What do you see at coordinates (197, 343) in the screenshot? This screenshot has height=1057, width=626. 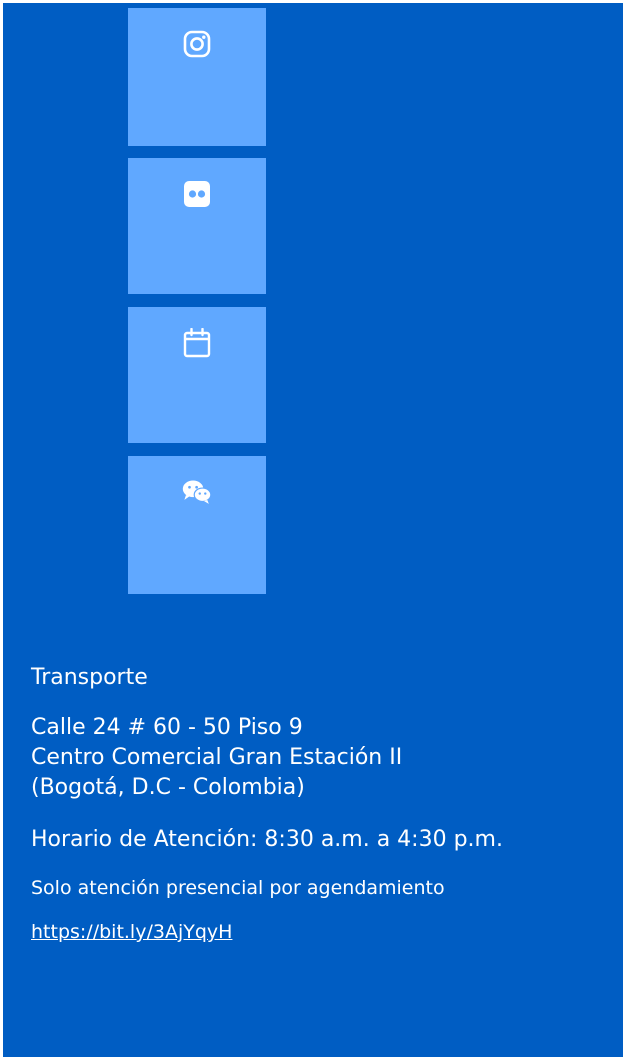 I see `calendar-icon` at bounding box center [197, 343].